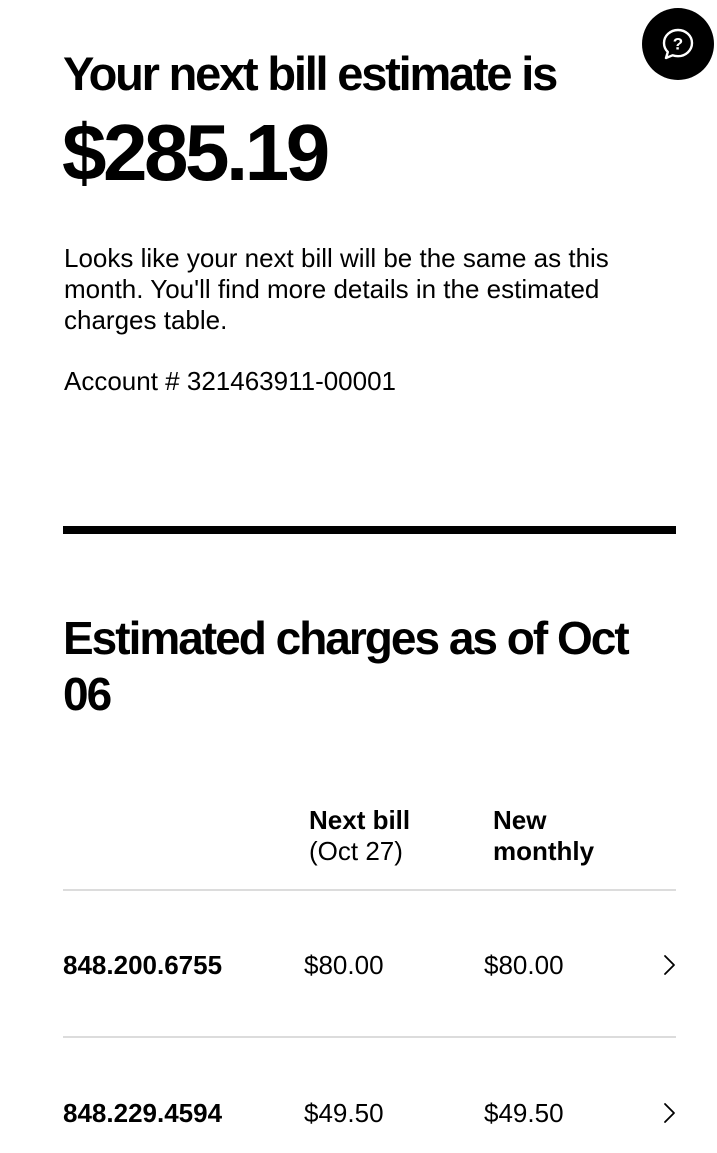  What do you see at coordinates (360, 820) in the screenshot?
I see `next-bill-label: Next bill` at bounding box center [360, 820].